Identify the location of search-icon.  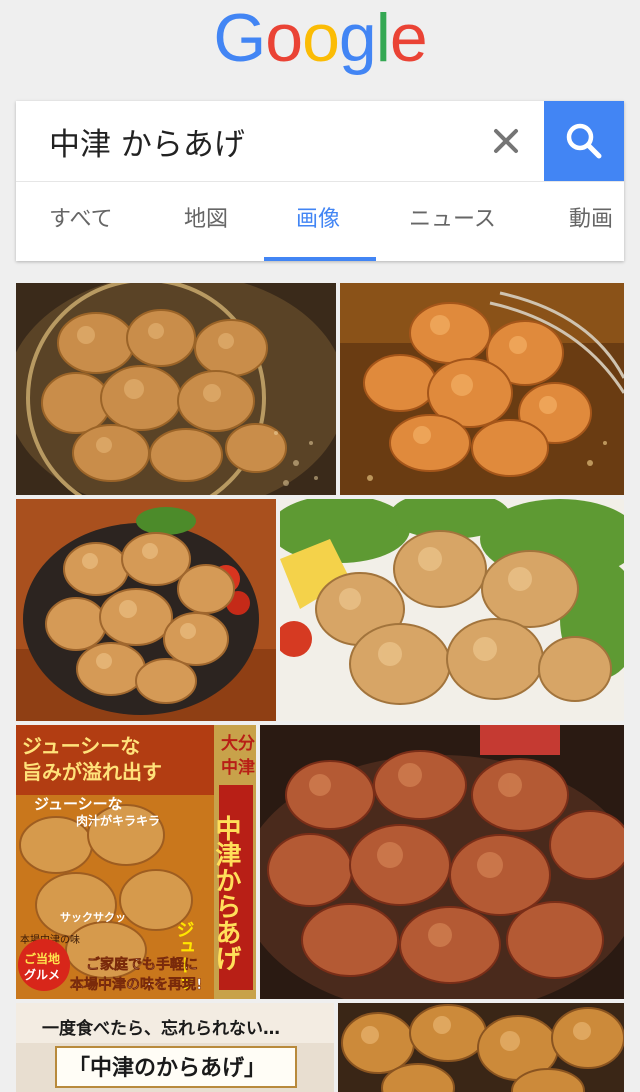
(584, 141).